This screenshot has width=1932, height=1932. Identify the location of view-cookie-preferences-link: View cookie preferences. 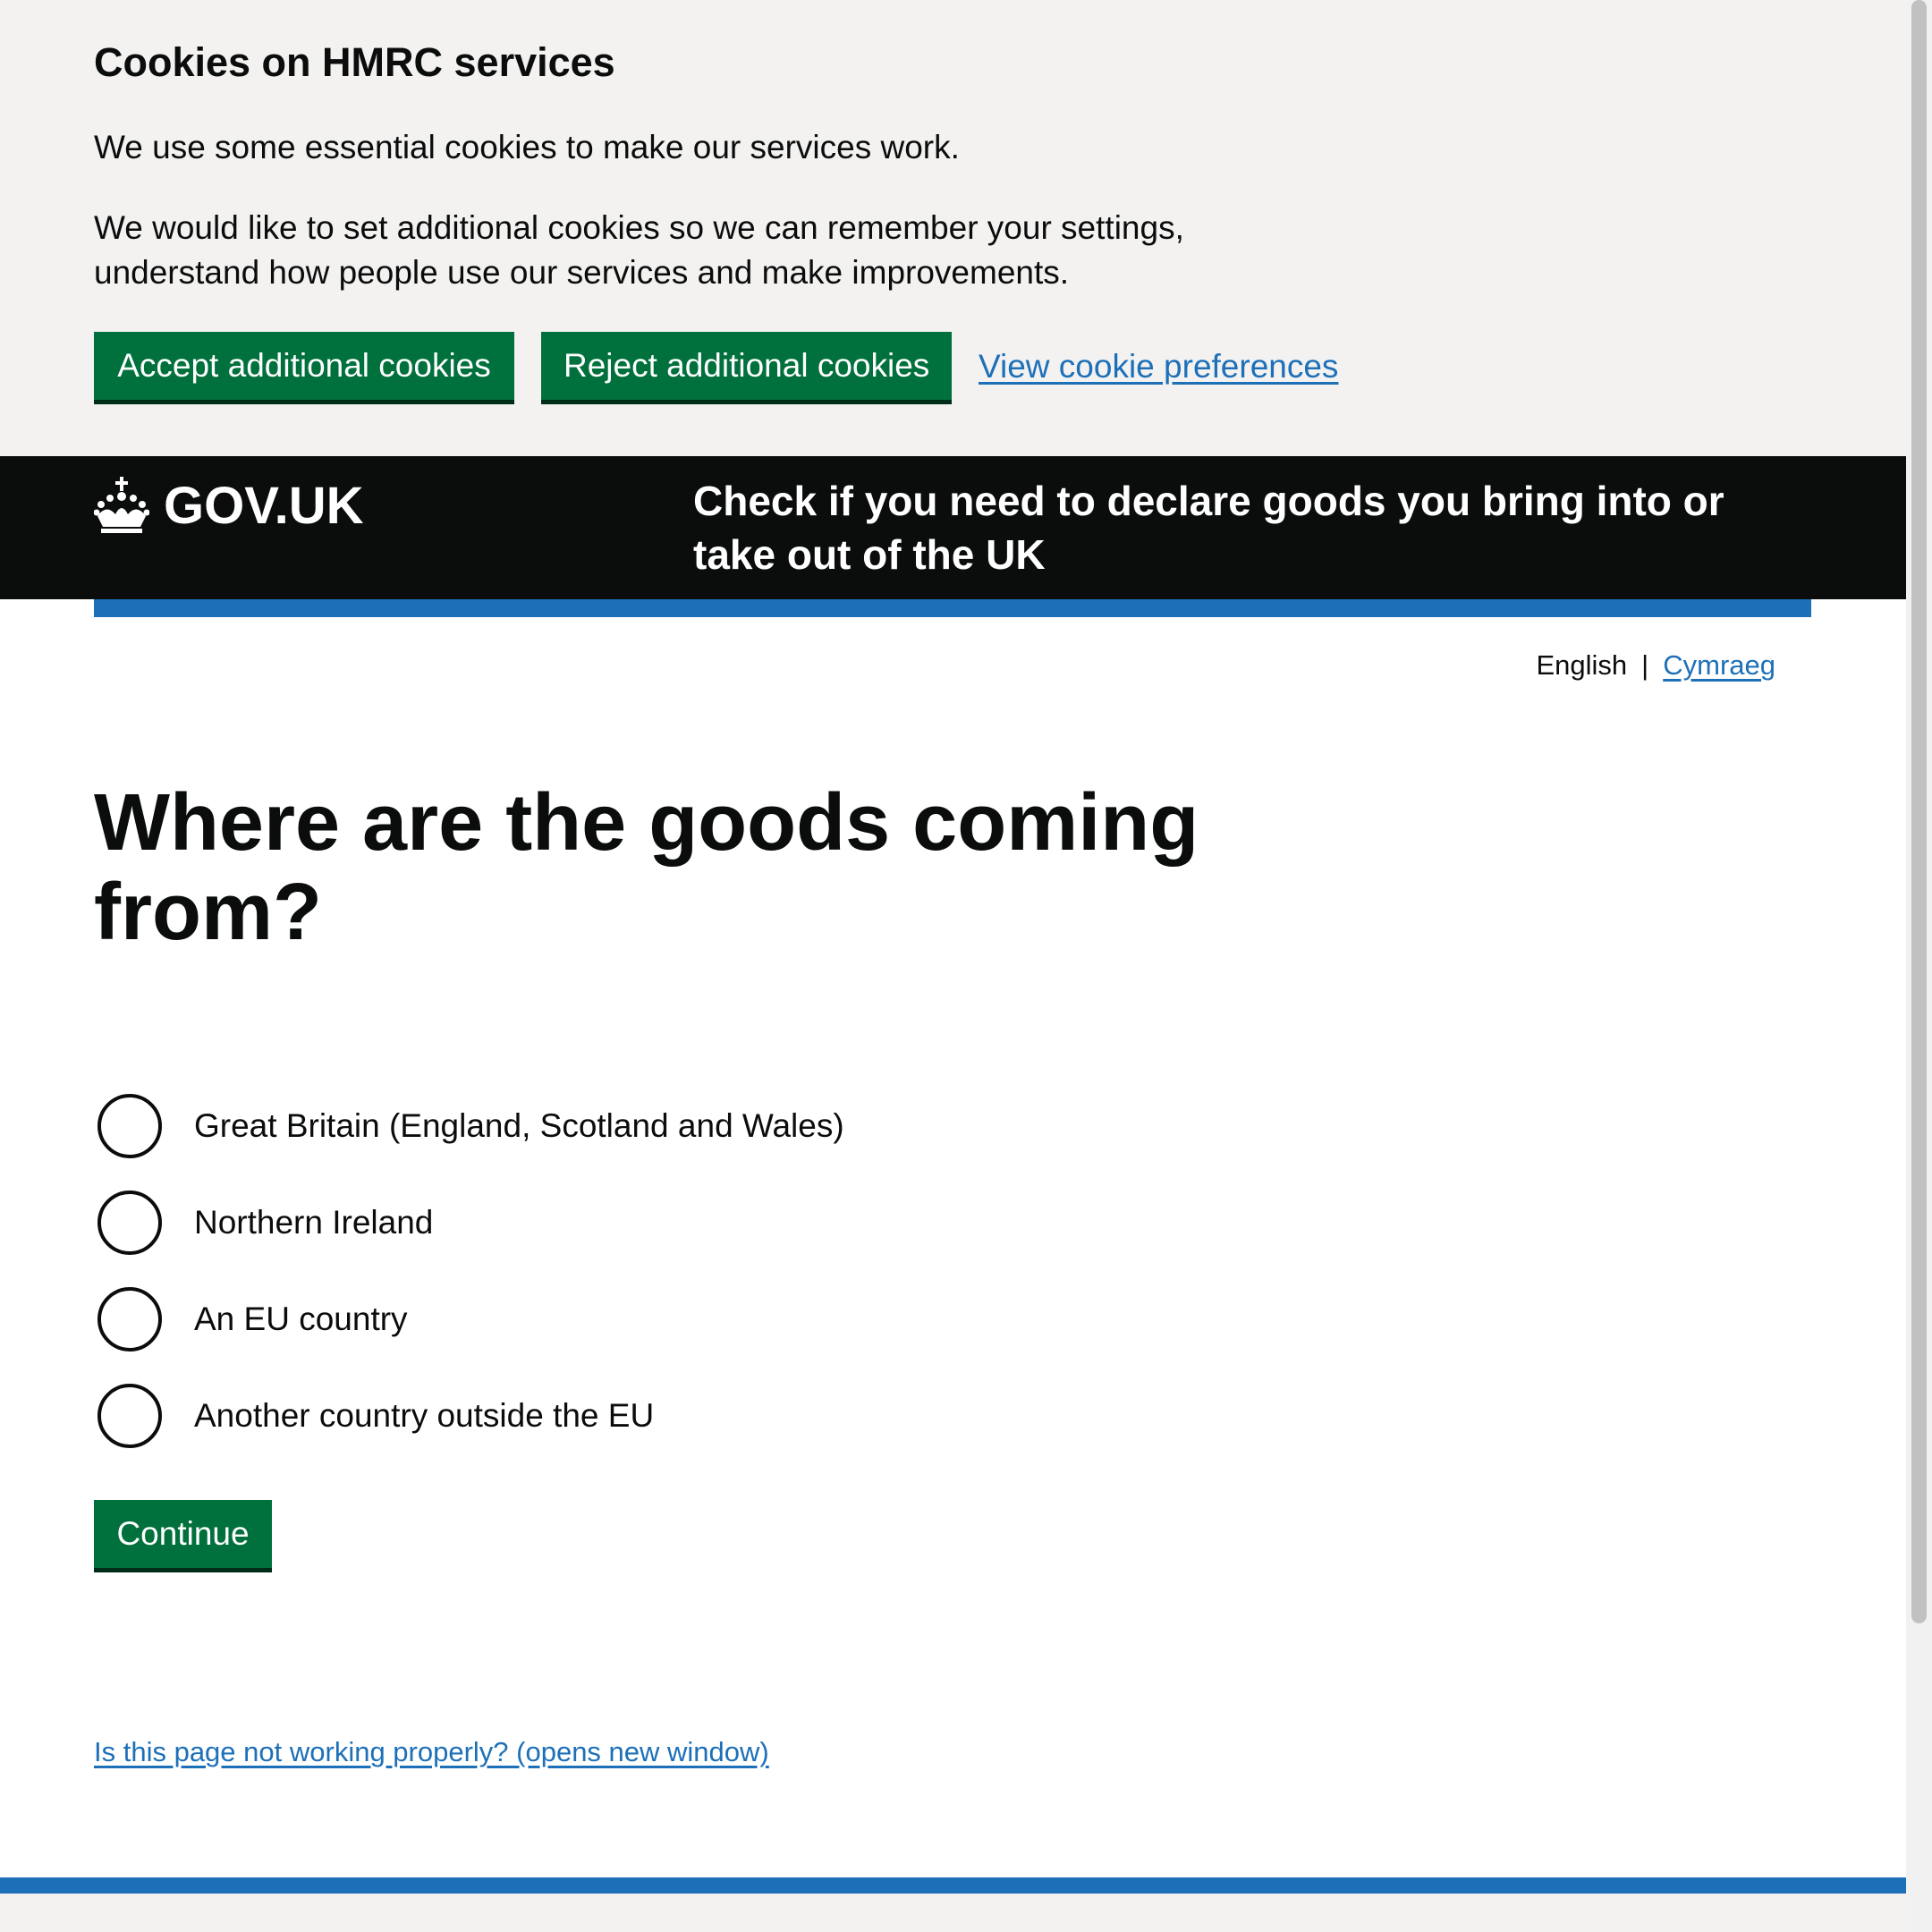
(1158, 366).